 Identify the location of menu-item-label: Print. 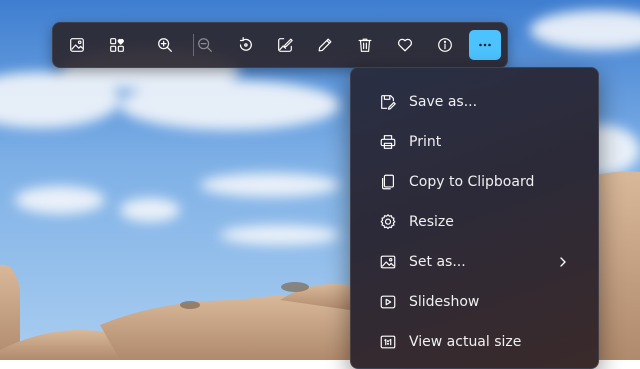
(425, 142).